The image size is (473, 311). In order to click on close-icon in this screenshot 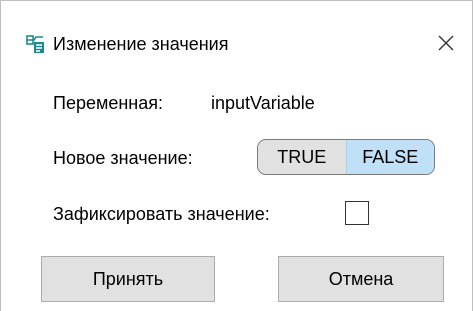, I will do `click(446, 45)`.